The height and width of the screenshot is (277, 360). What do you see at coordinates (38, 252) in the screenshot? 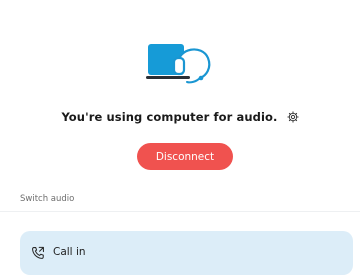
I see `phone-callin-icon` at bounding box center [38, 252].